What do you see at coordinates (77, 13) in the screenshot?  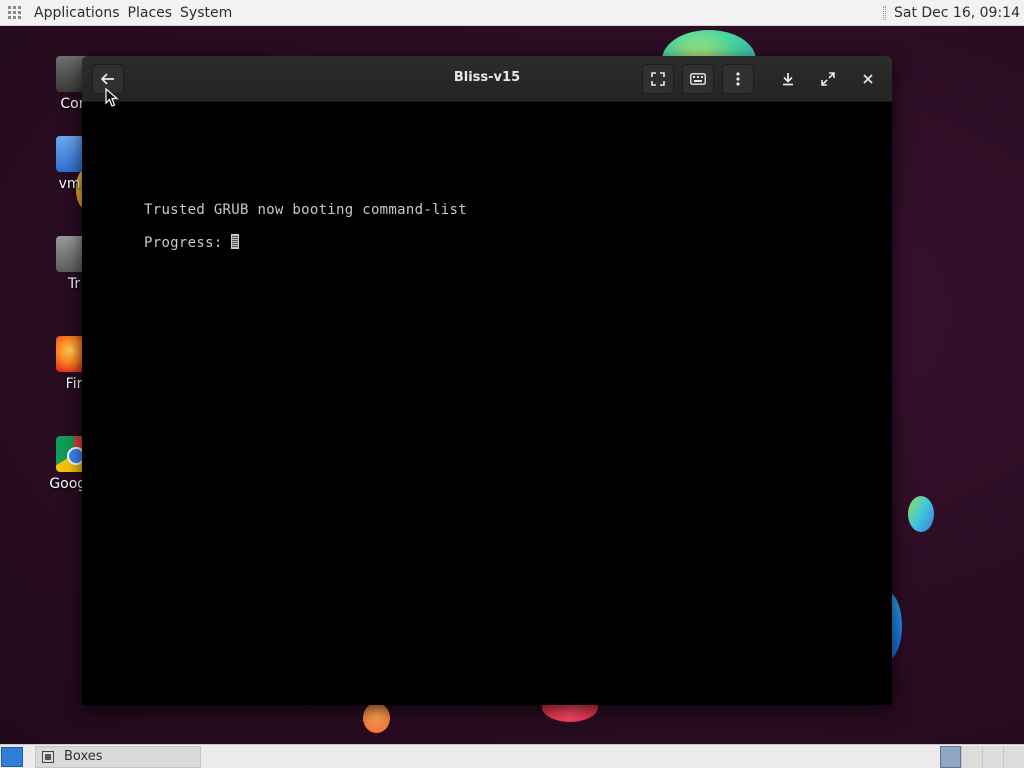 I see `menu-applications: Applications` at bounding box center [77, 13].